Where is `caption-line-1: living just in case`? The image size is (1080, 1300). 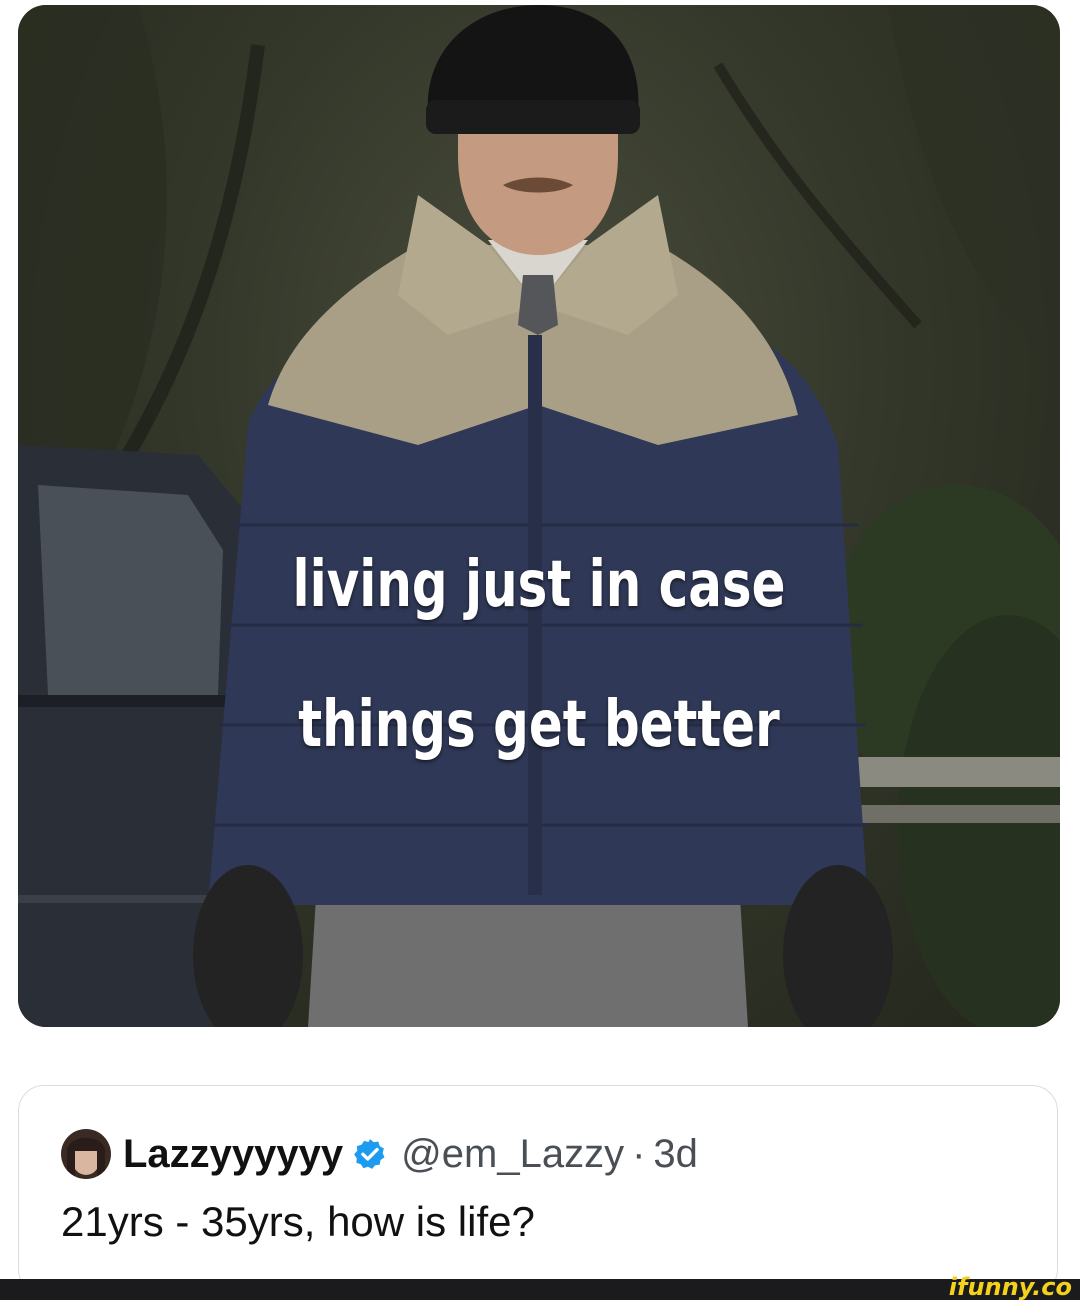 caption-line-1: living just in case is located at coordinates (539, 585).